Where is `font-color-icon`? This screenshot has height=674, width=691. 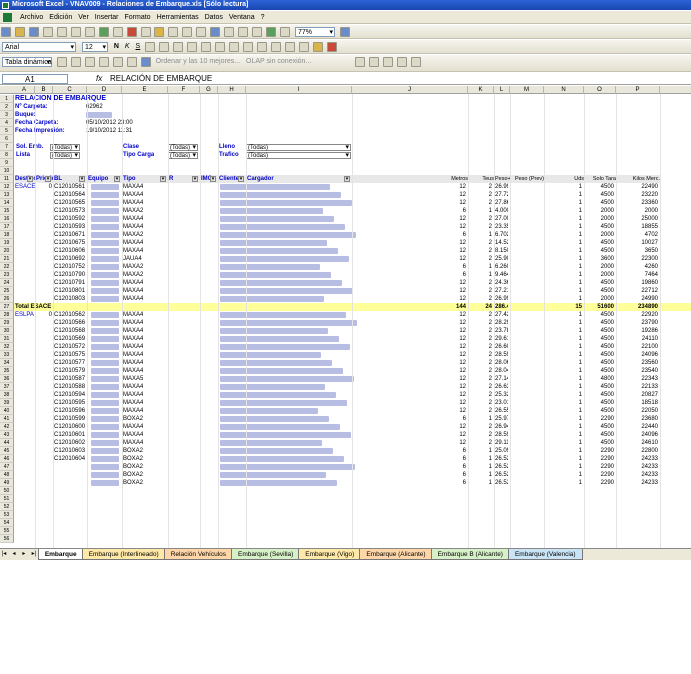 font-color-icon is located at coordinates (331, 47).